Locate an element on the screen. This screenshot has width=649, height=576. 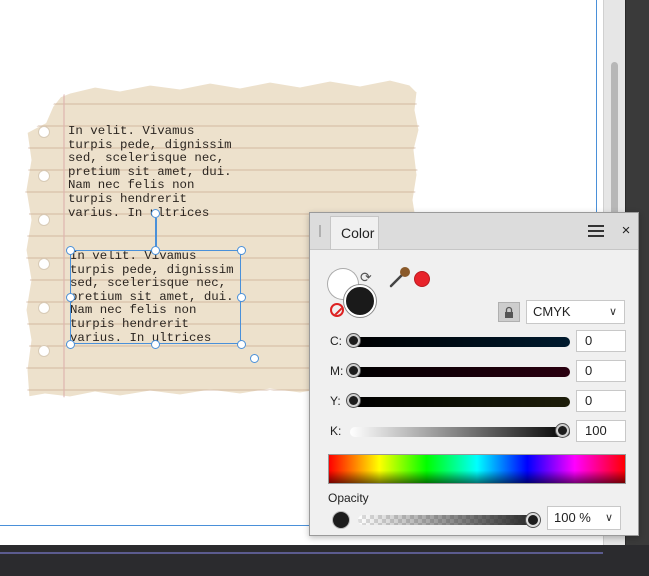
slider-row-key: K: 100 is located at coordinates (474, 432).